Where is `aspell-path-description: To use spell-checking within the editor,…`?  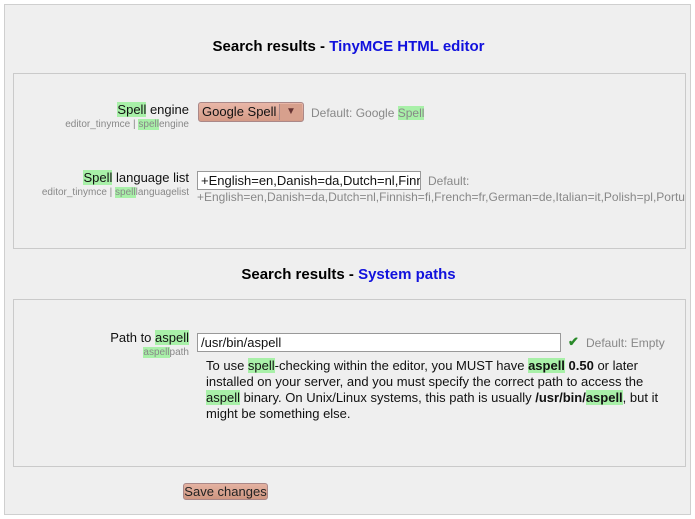
aspell-path-description: To use spell-checking within the editor,… is located at coordinates (441, 390).